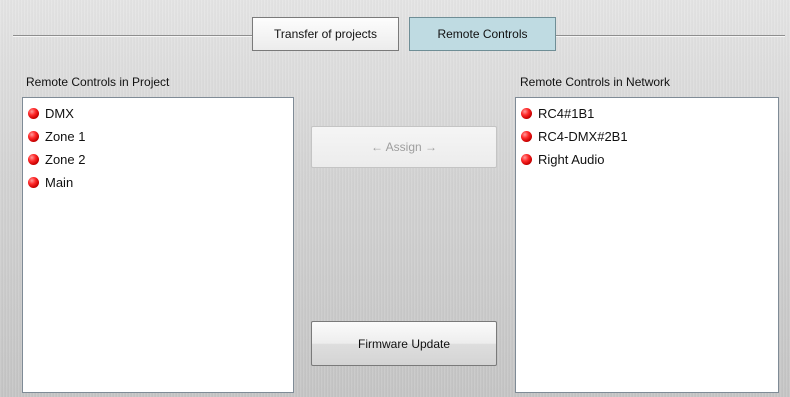  Describe the element at coordinates (670, 36) in the screenshot. I see `header-divider-right` at that location.